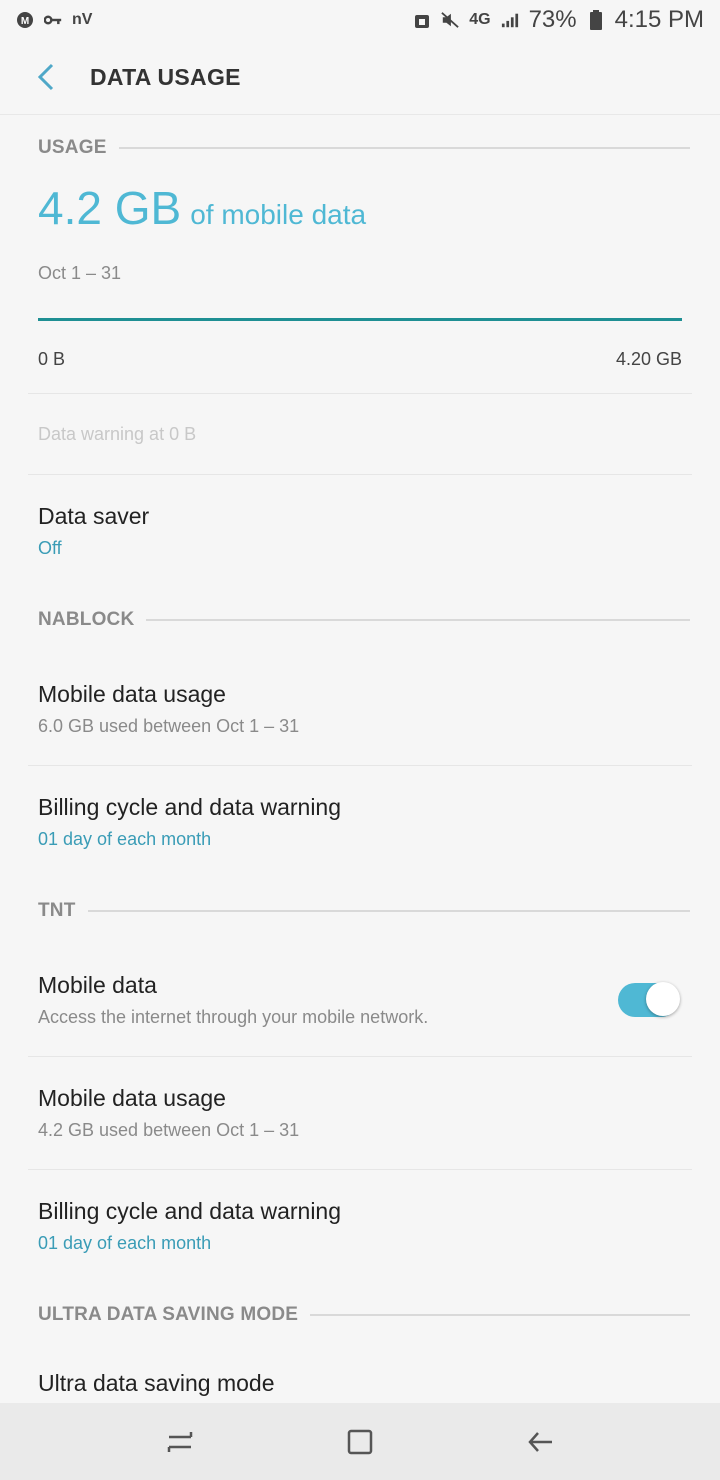 The image size is (720, 1480). Describe the element at coordinates (596, 20) in the screenshot. I see `battery-icon` at that location.